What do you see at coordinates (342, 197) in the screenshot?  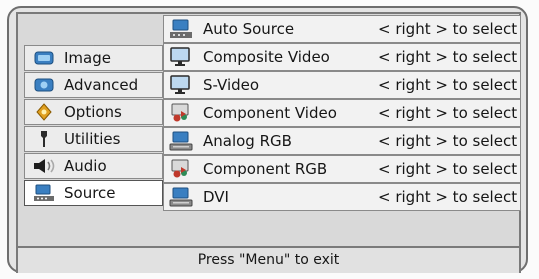 I see `source-option-dvi: DVI < right > to select` at bounding box center [342, 197].